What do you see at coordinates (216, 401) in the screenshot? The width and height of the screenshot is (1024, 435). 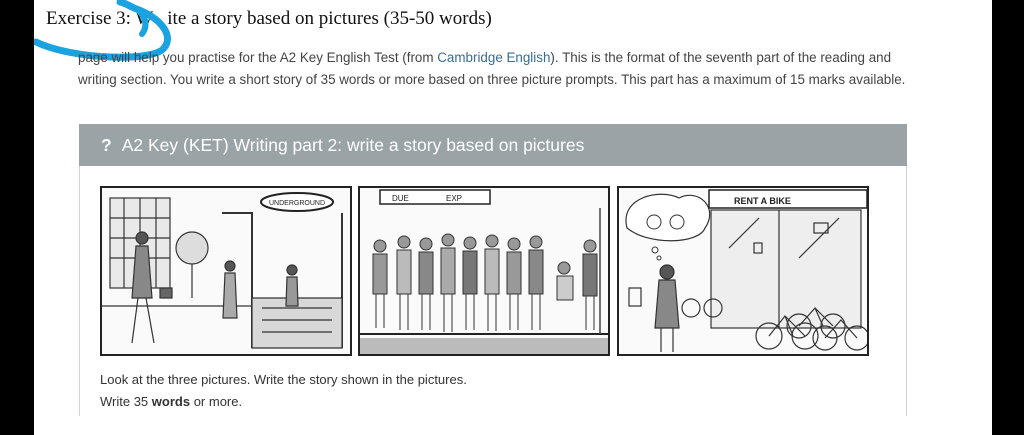 I see `instruction-text-end: or more.` at bounding box center [216, 401].